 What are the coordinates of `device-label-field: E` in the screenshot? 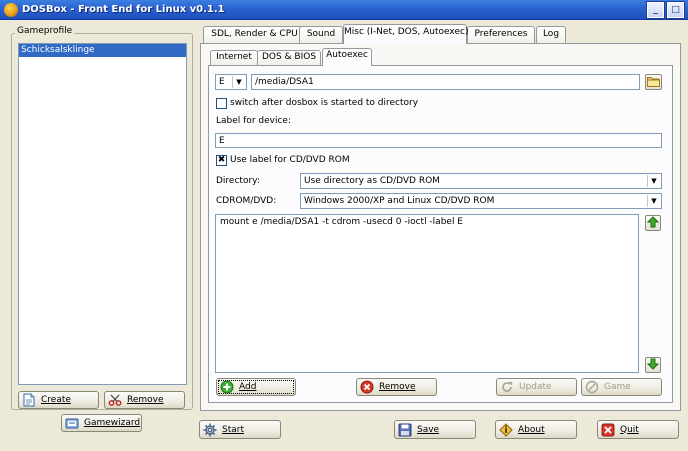 It's located at (438, 140).